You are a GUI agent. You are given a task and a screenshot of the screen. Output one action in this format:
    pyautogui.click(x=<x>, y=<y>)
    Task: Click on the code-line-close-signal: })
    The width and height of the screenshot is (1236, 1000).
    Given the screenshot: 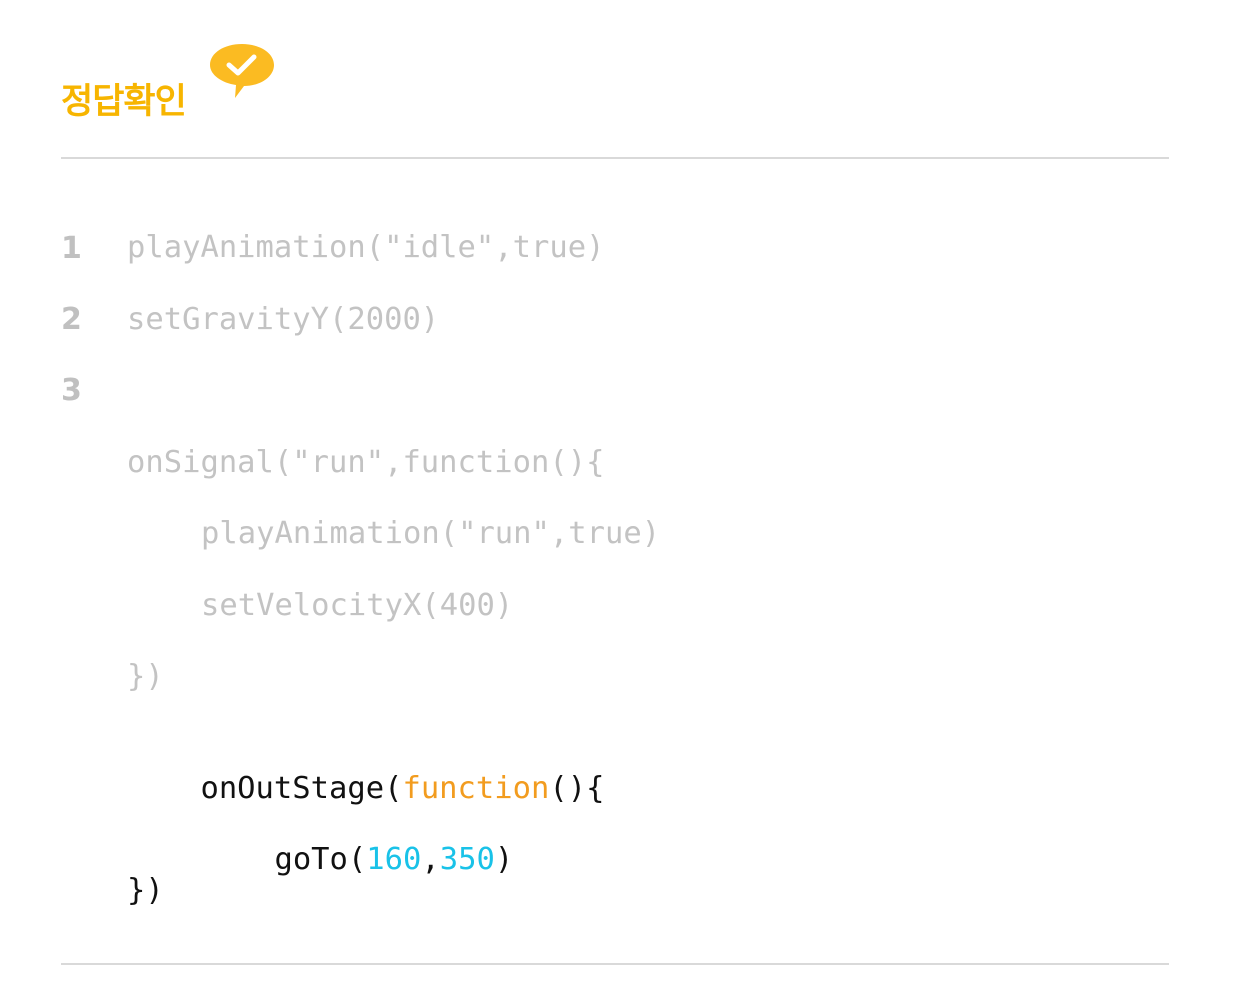 What is the action you would take?
    pyautogui.click(x=145, y=676)
    